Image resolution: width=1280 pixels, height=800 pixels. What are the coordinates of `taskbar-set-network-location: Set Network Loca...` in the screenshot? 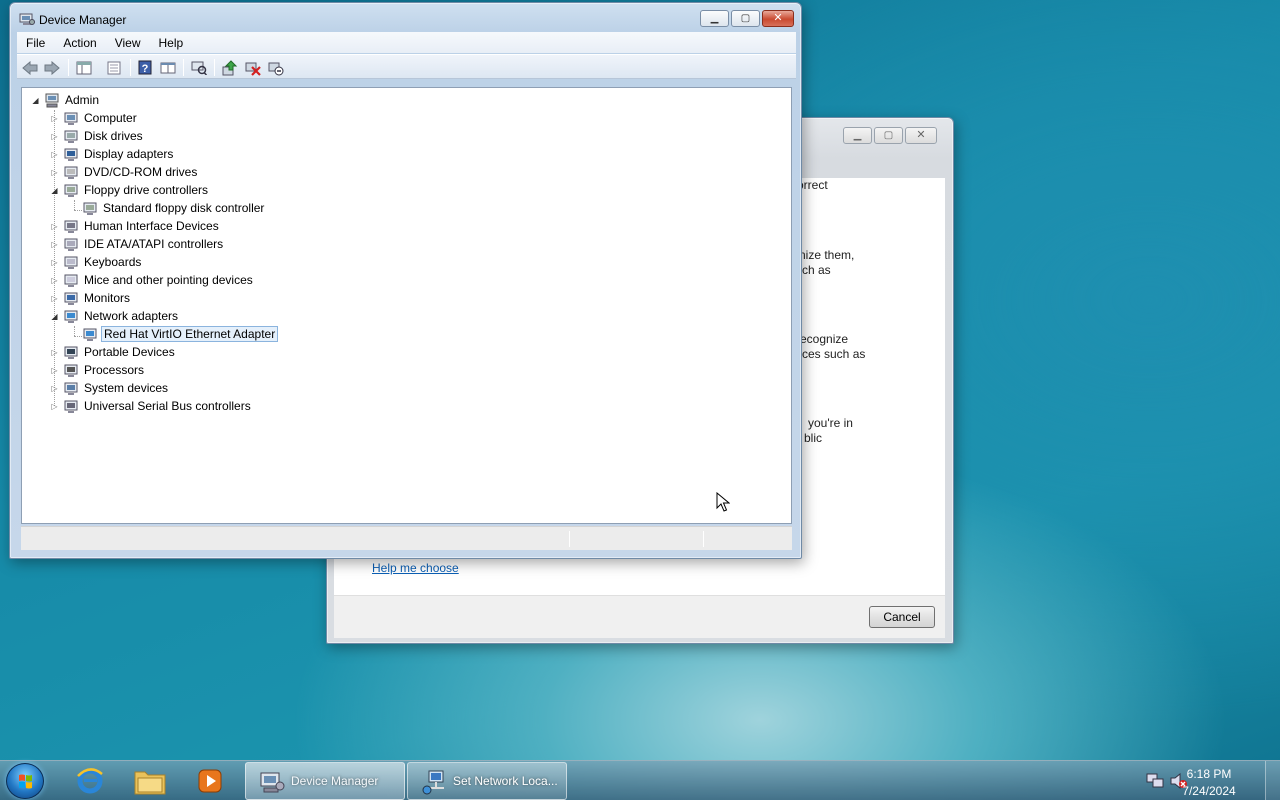 It's located at (487, 781).